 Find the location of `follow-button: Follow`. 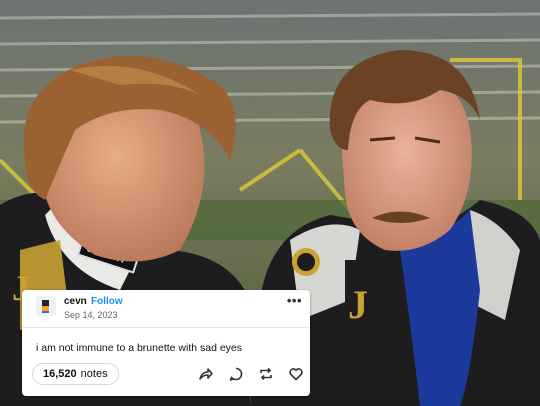

follow-button: Follow is located at coordinates (107, 301).